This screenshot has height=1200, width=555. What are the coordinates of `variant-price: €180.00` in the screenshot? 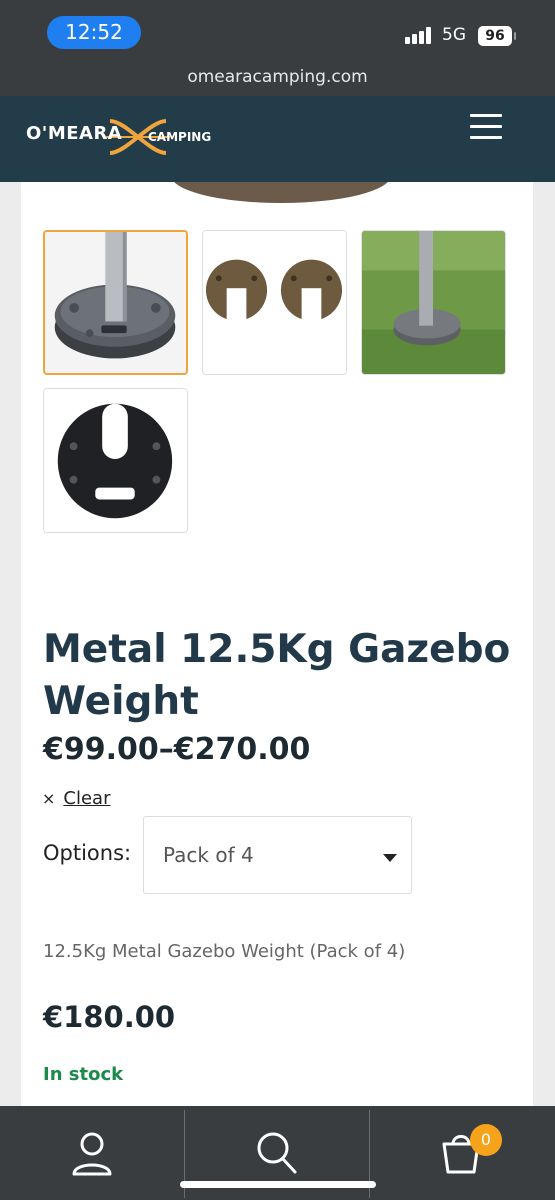 It's located at (109, 1017).